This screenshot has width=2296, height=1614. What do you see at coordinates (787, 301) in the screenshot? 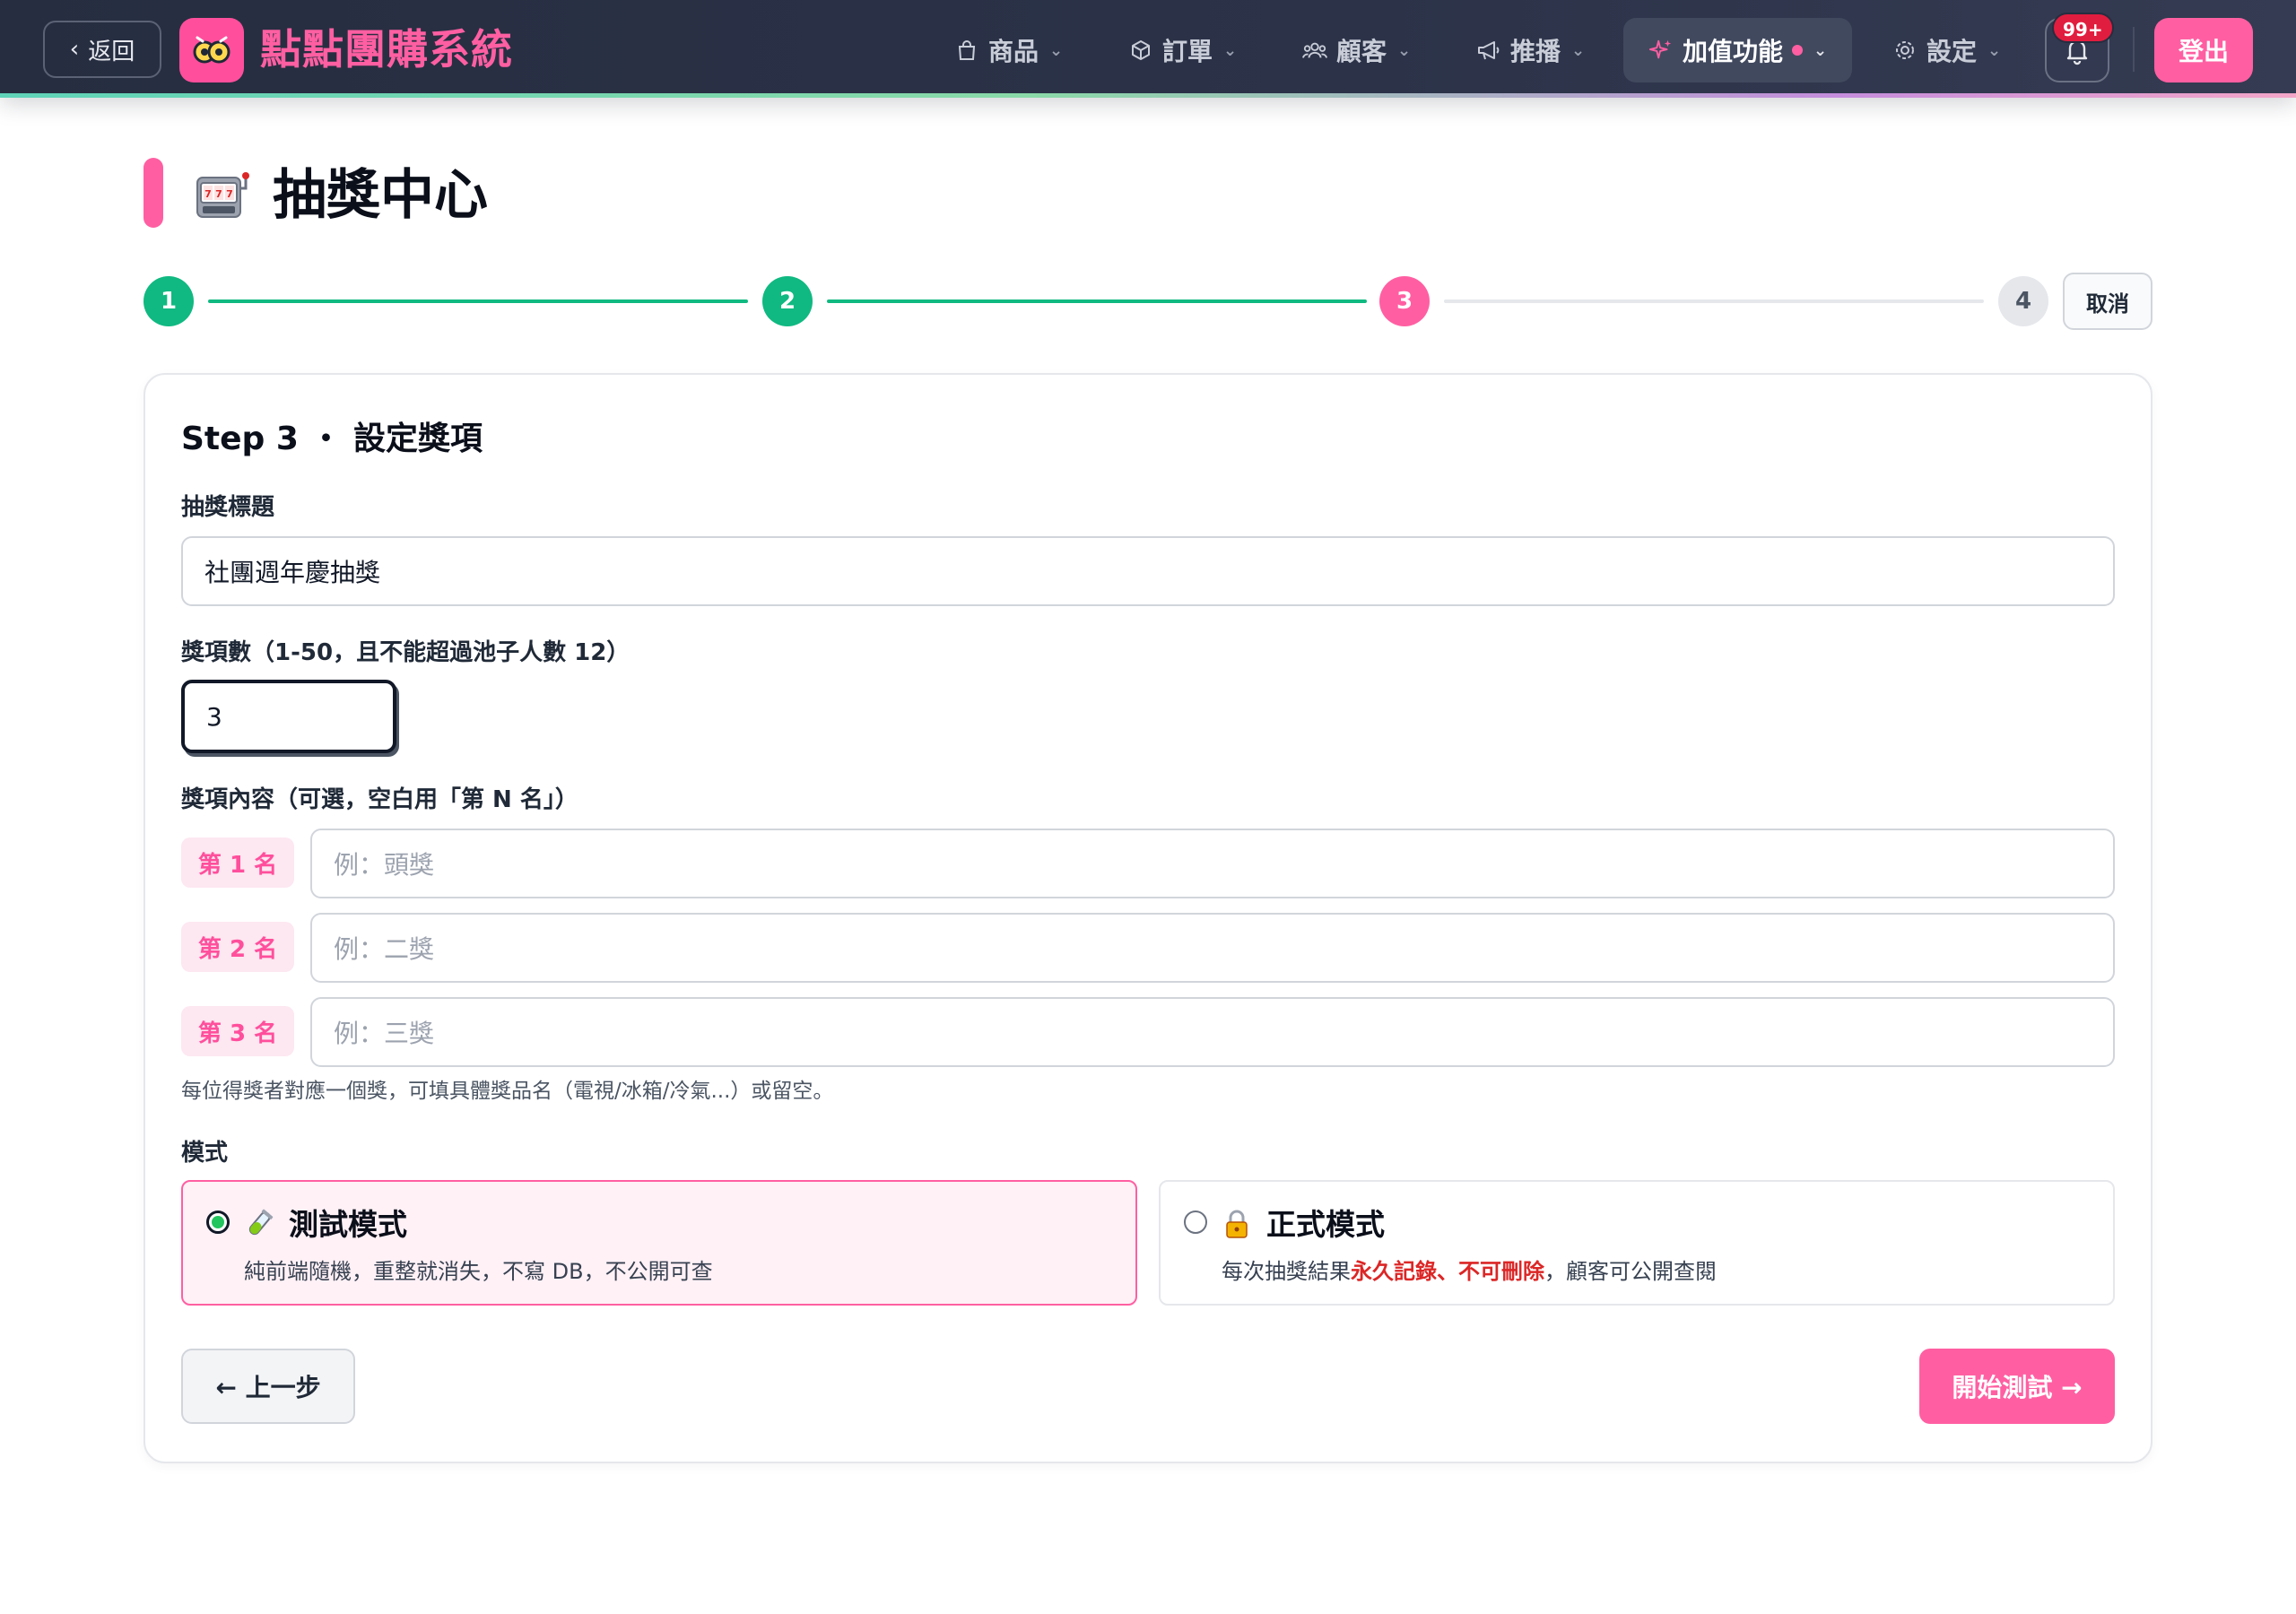
I see `step-indicator-2: 2` at bounding box center [787, 301].